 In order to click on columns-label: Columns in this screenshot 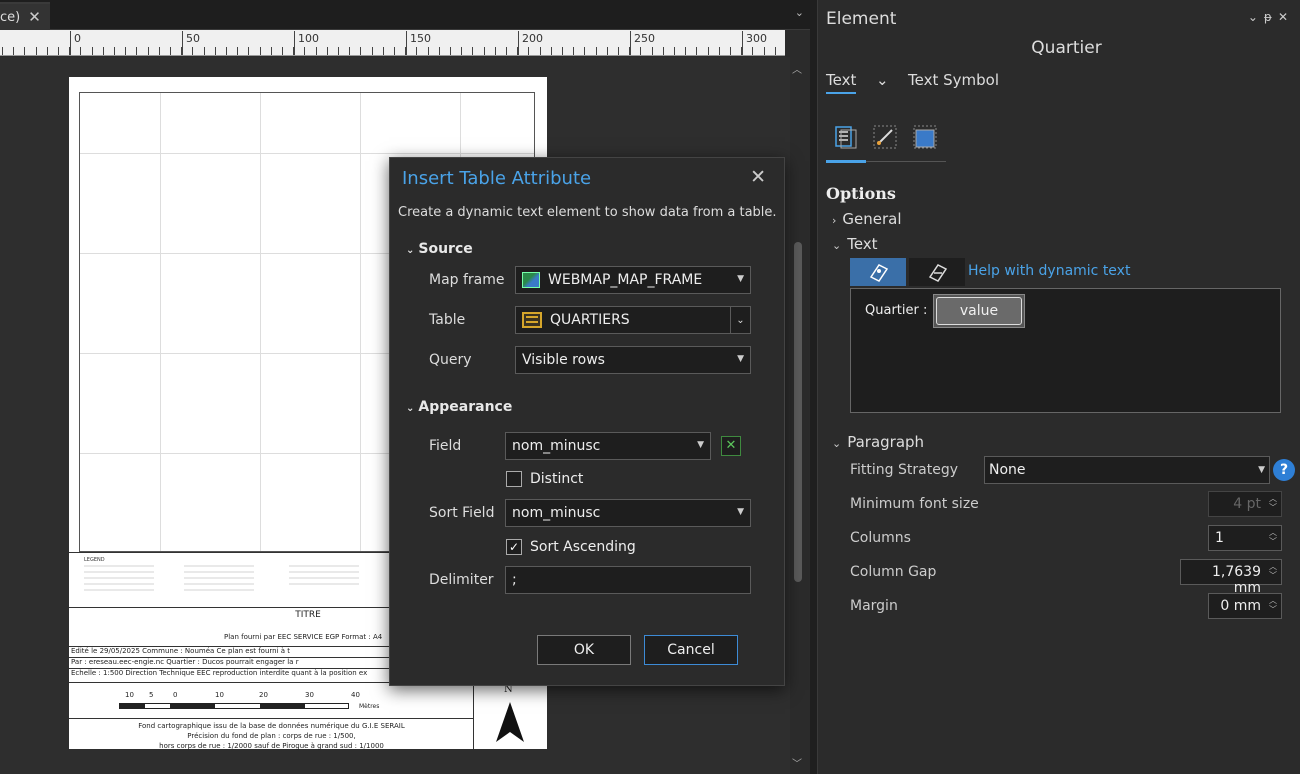, I will do `click(880, 538)`.